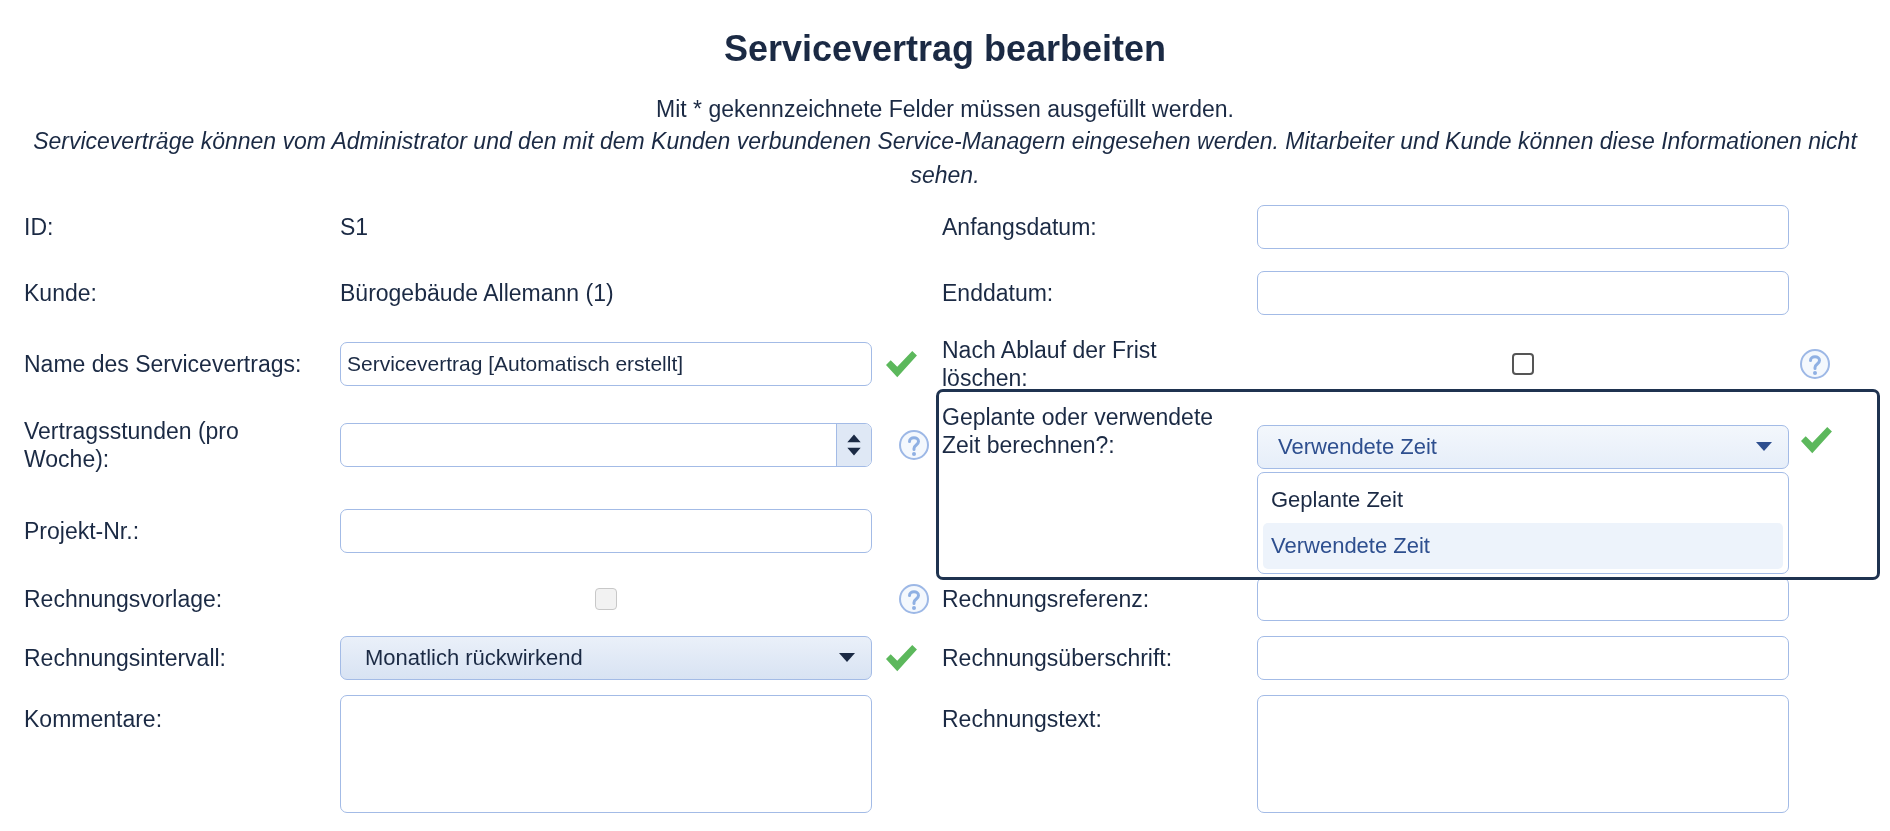 The width and height of the screenshot is (1890, 831). What do you see at coordinates (39, 227) in the screenshot?
I see `field-label: ID:` at bounding box center [39, 227].